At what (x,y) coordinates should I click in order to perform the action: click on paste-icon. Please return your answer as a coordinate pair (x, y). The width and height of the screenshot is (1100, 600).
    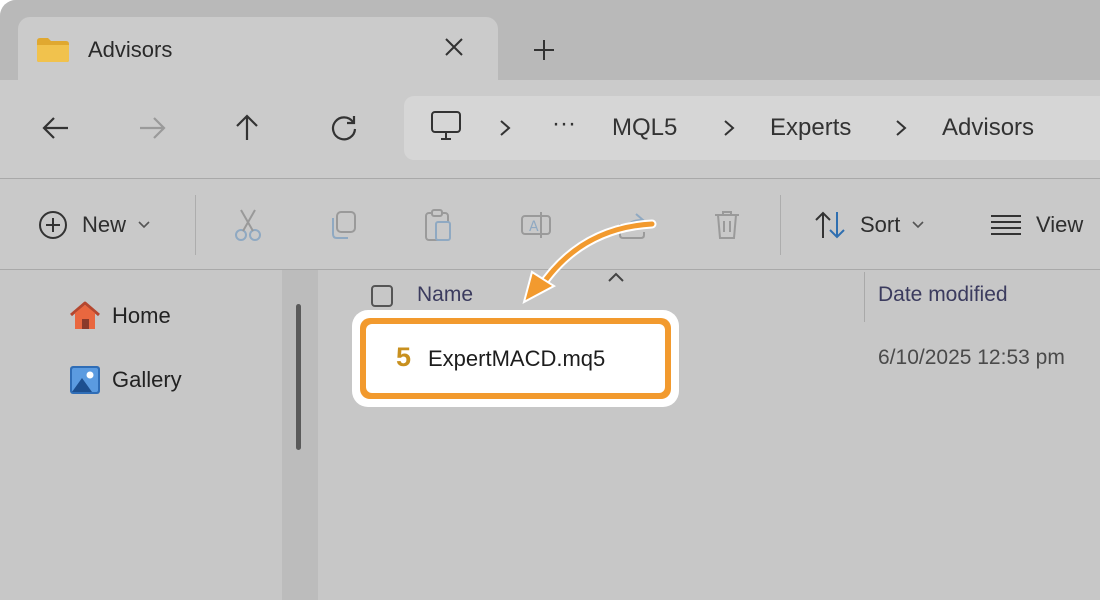
    Looking at the image, I should click on (439, 225).